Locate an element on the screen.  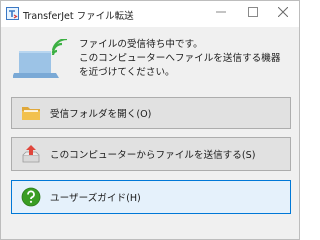
help-icon is located at coordinates (31, 197).